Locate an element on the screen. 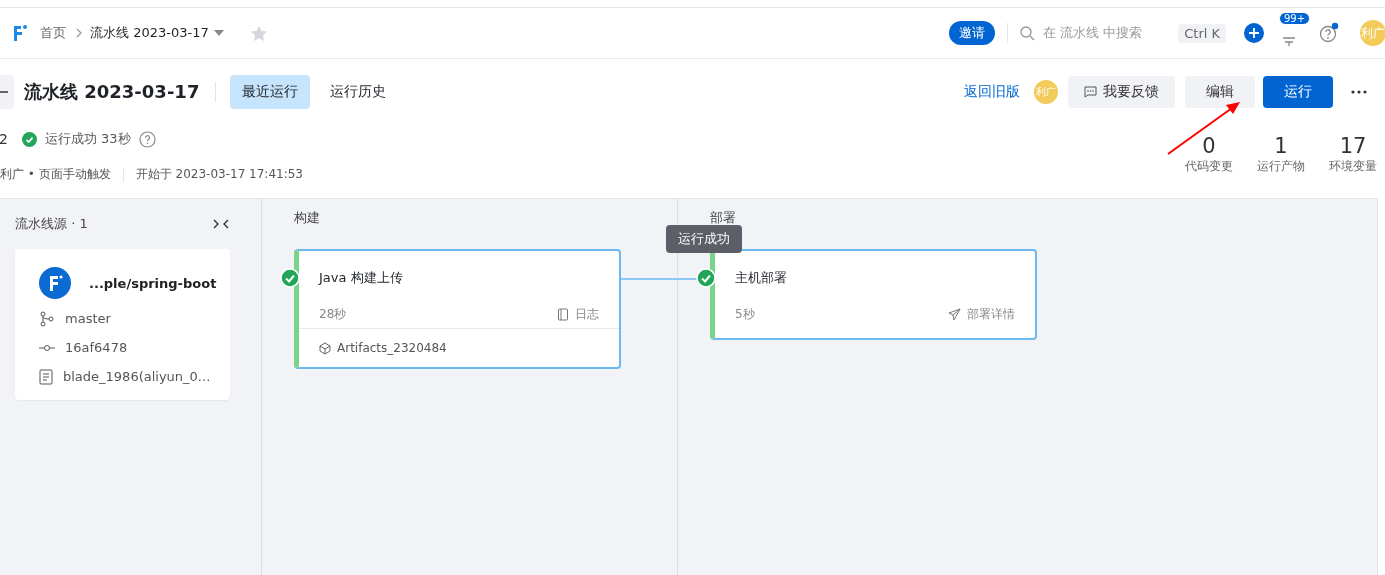 Image resolution: width=1385 pixels, height=575 pixels. run-number: 2 is located at coordinates (4, 139).